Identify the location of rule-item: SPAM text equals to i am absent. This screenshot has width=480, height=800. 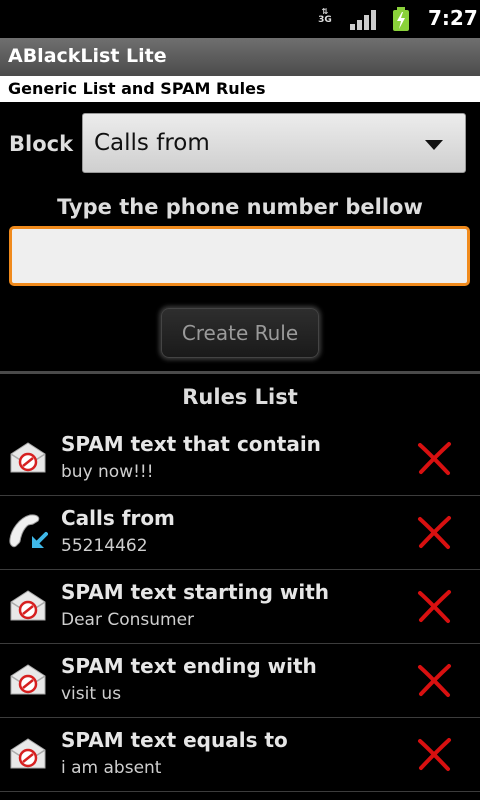
(240, 755).